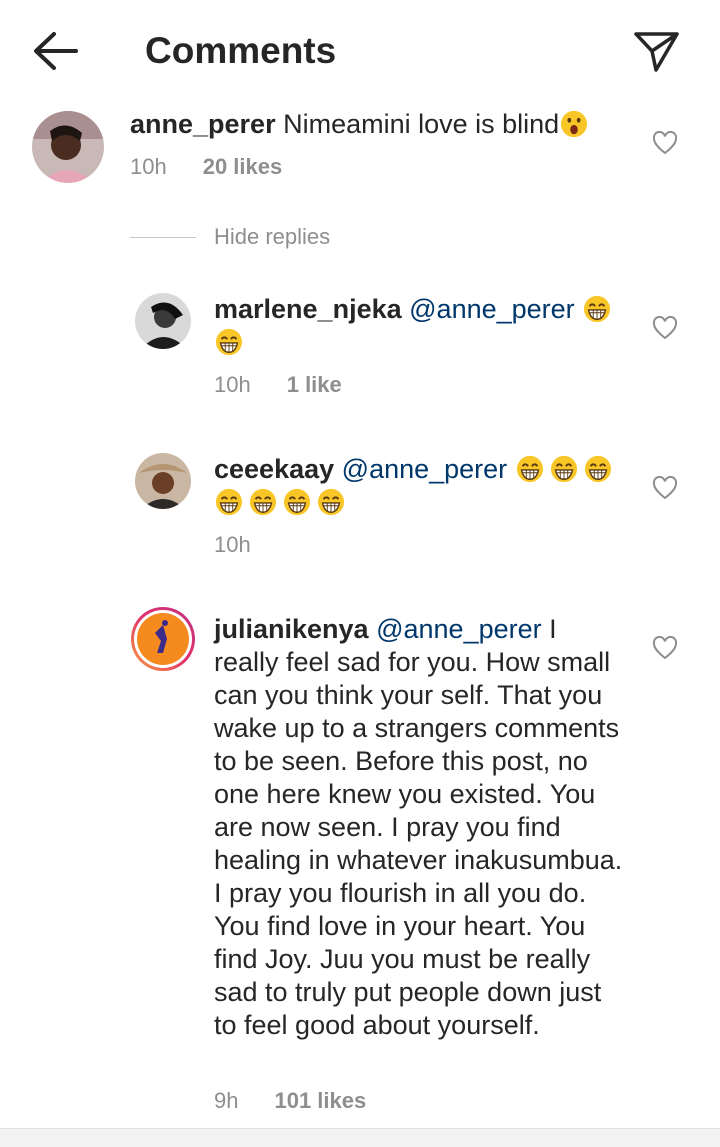  What do you see at coordinates (574, 124) in the screenshot?
I see `astonished-face-emoji-icon` at bounding box center [574, 124].